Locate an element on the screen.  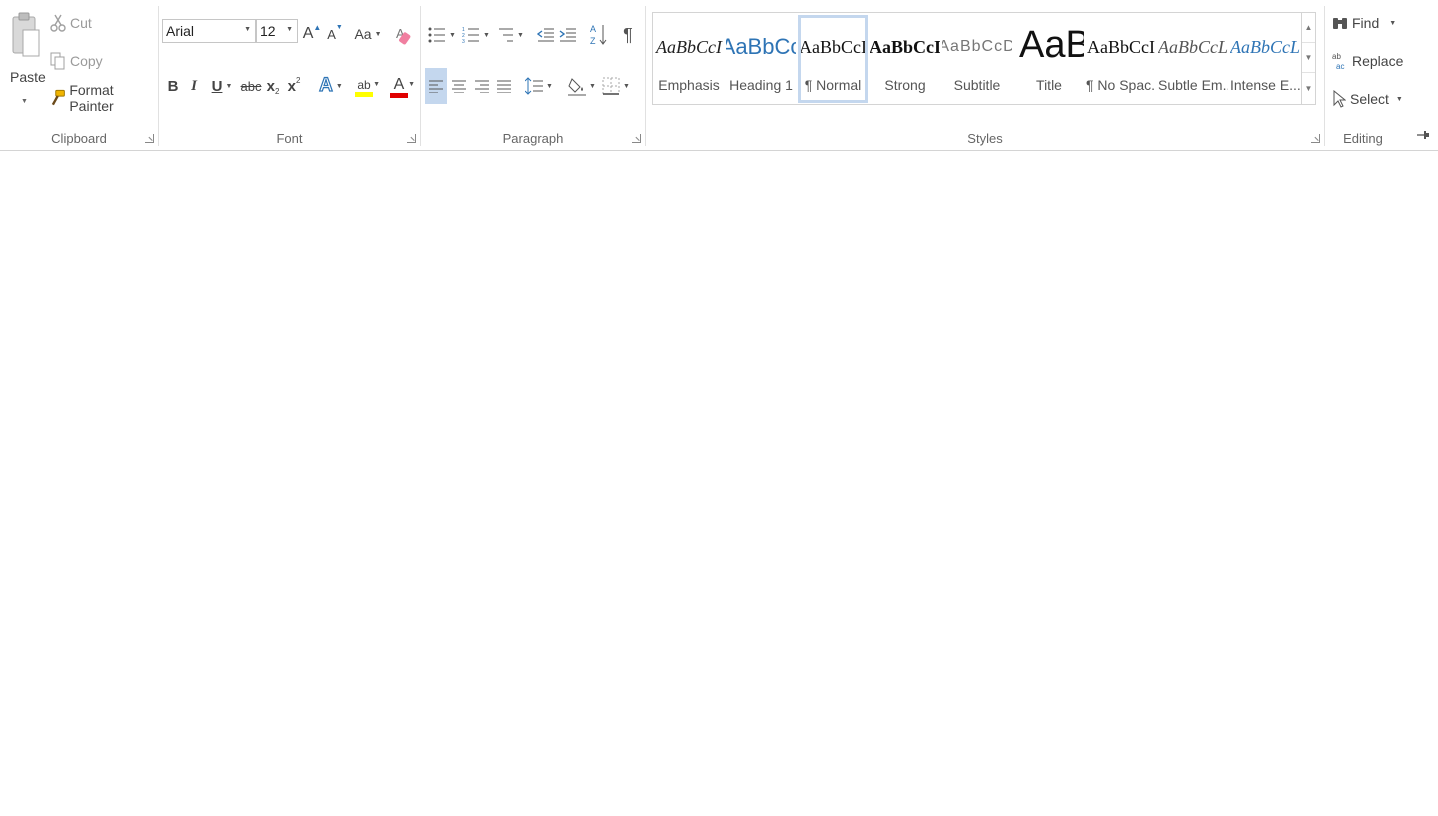
shrink-font-button: A ▼ is located at coordinates (335, 34).